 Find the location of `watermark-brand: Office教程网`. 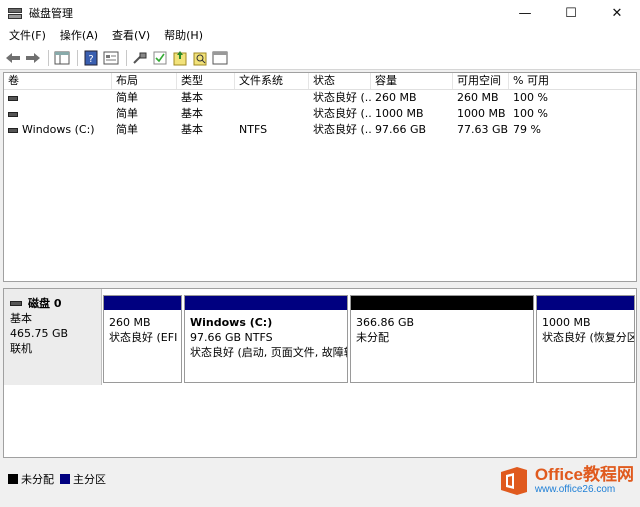

watermark-brand: Office教程网 is located at coordinates (584, 474).